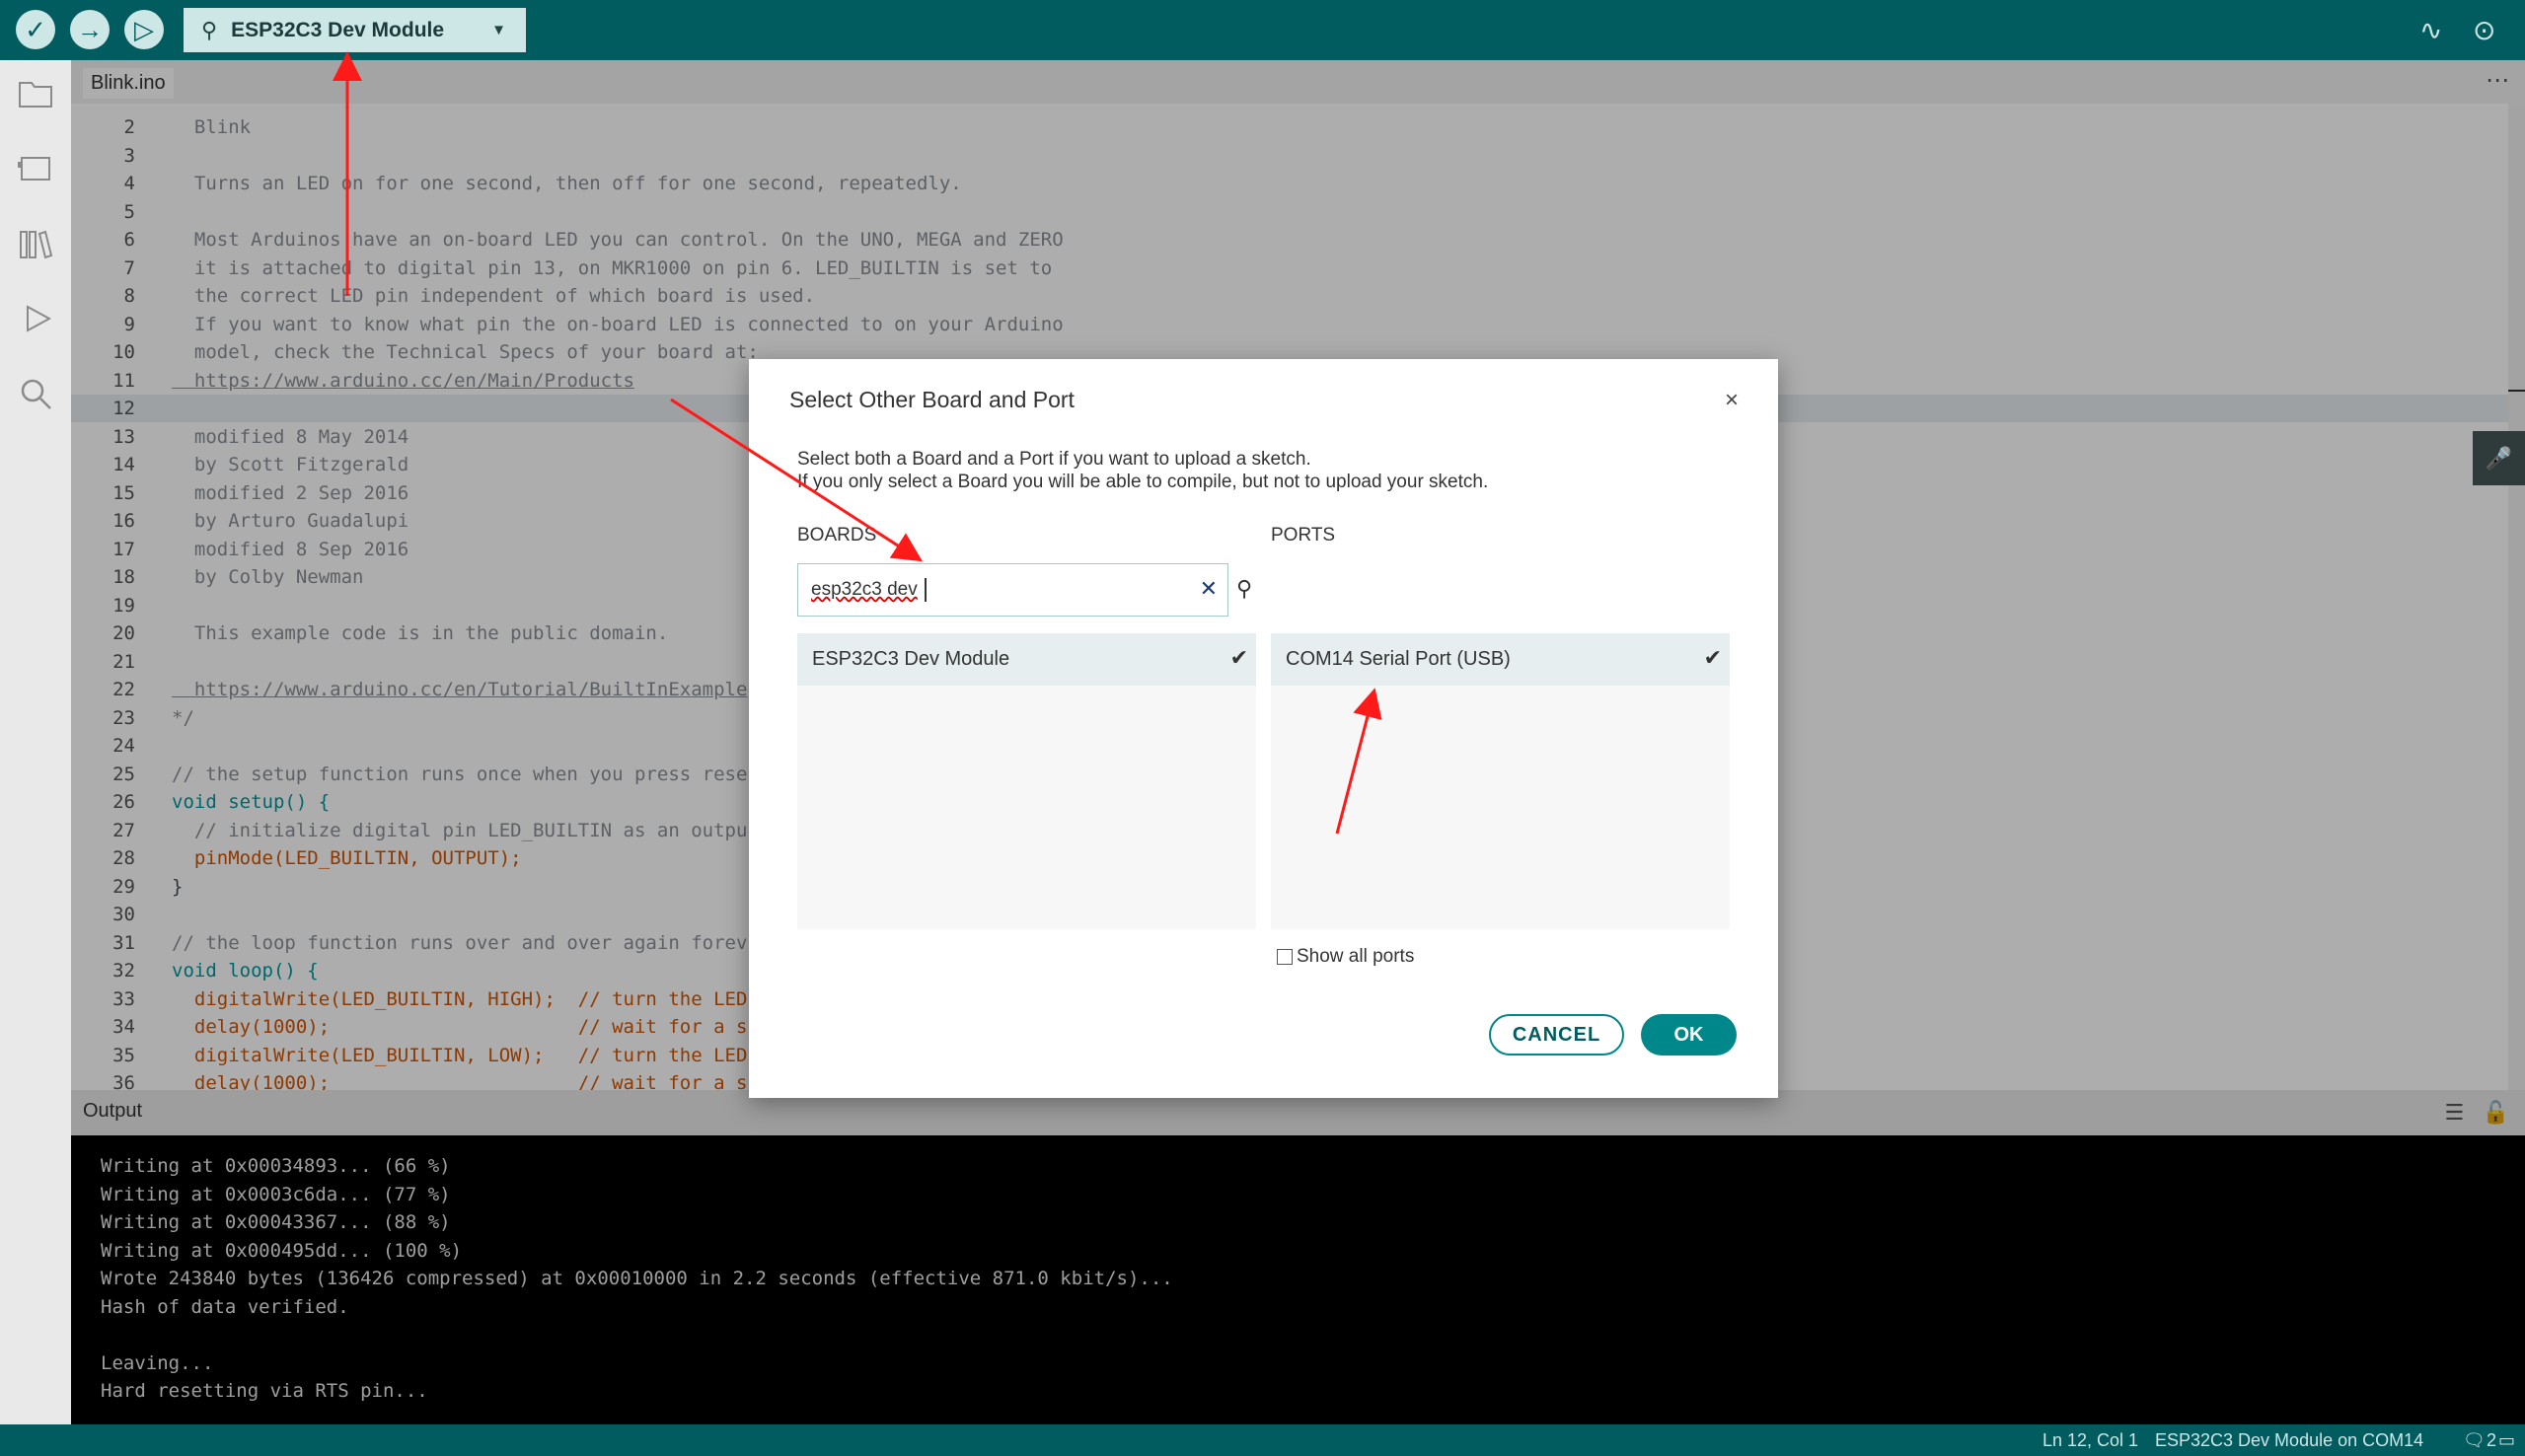 The width and height of the screenshot is (2525, 1456). I want to click on serial-plotter-icon: ∿, so click(2430, 30).